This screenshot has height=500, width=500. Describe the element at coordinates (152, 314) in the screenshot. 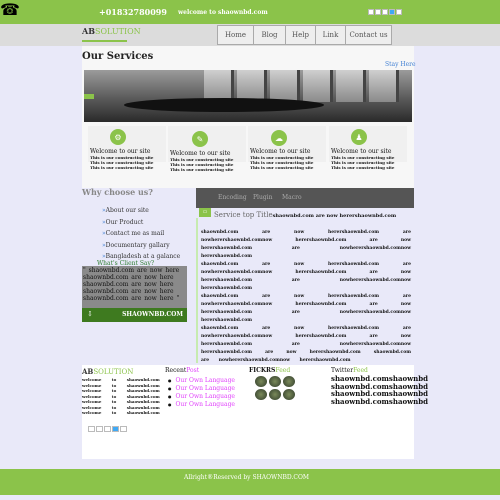

I see `client-brand: SHAOWNBD.COM` at that location.